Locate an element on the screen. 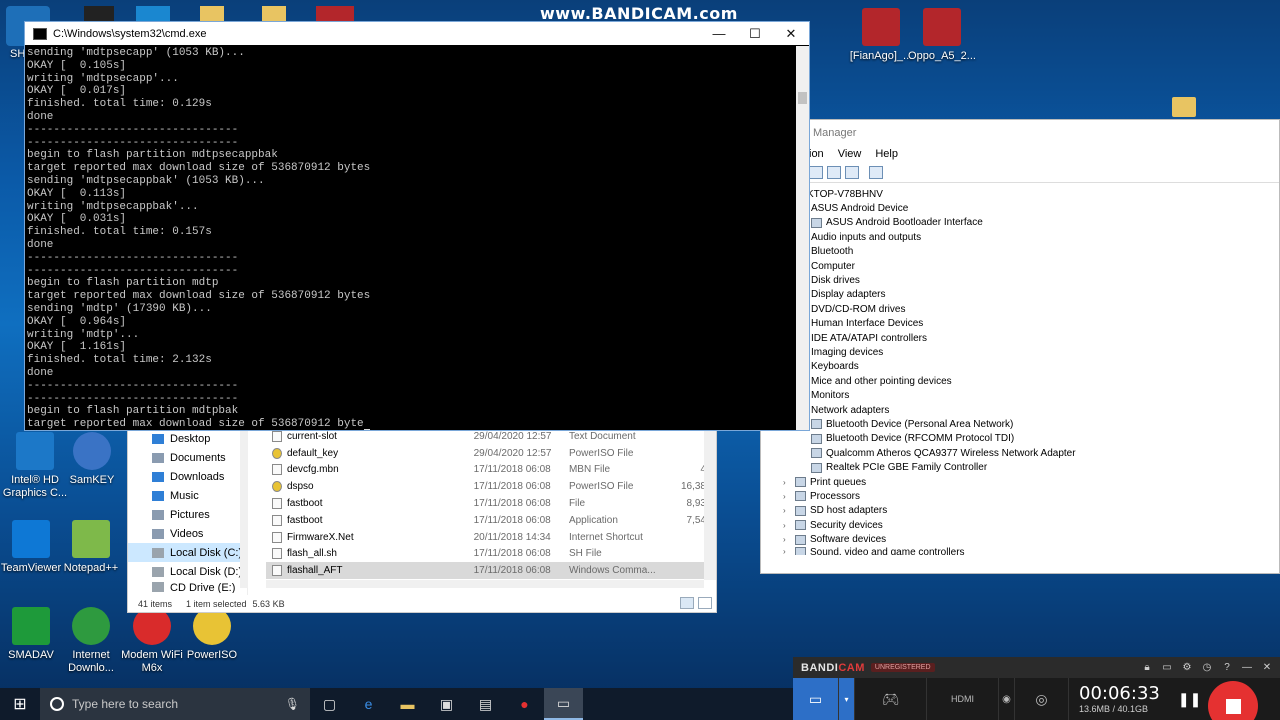  tree-node: ASUS Android Bootloader Interface is located at coordinates (1042, 223).